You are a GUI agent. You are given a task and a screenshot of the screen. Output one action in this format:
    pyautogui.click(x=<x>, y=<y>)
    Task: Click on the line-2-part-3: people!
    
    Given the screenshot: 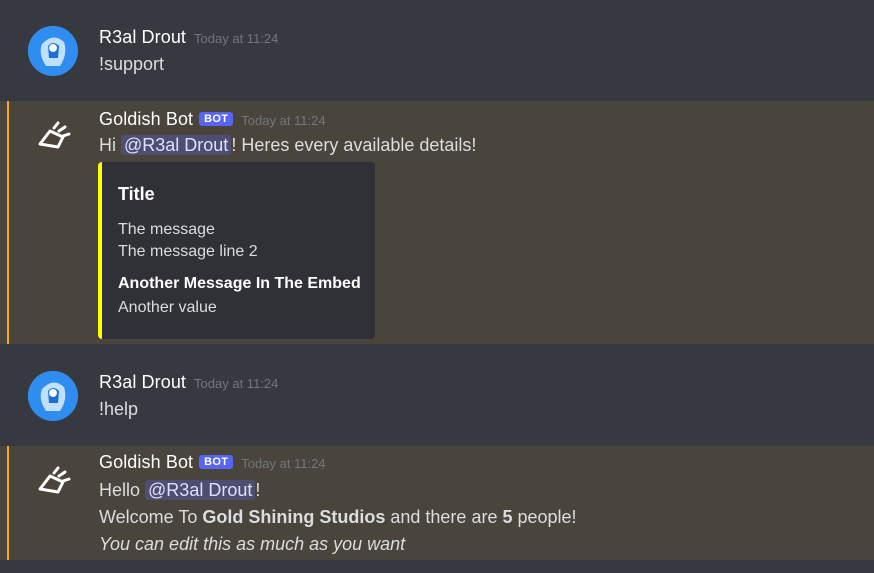 What is the action you would take?
    pyautogui.click(x=544, y=517)
    